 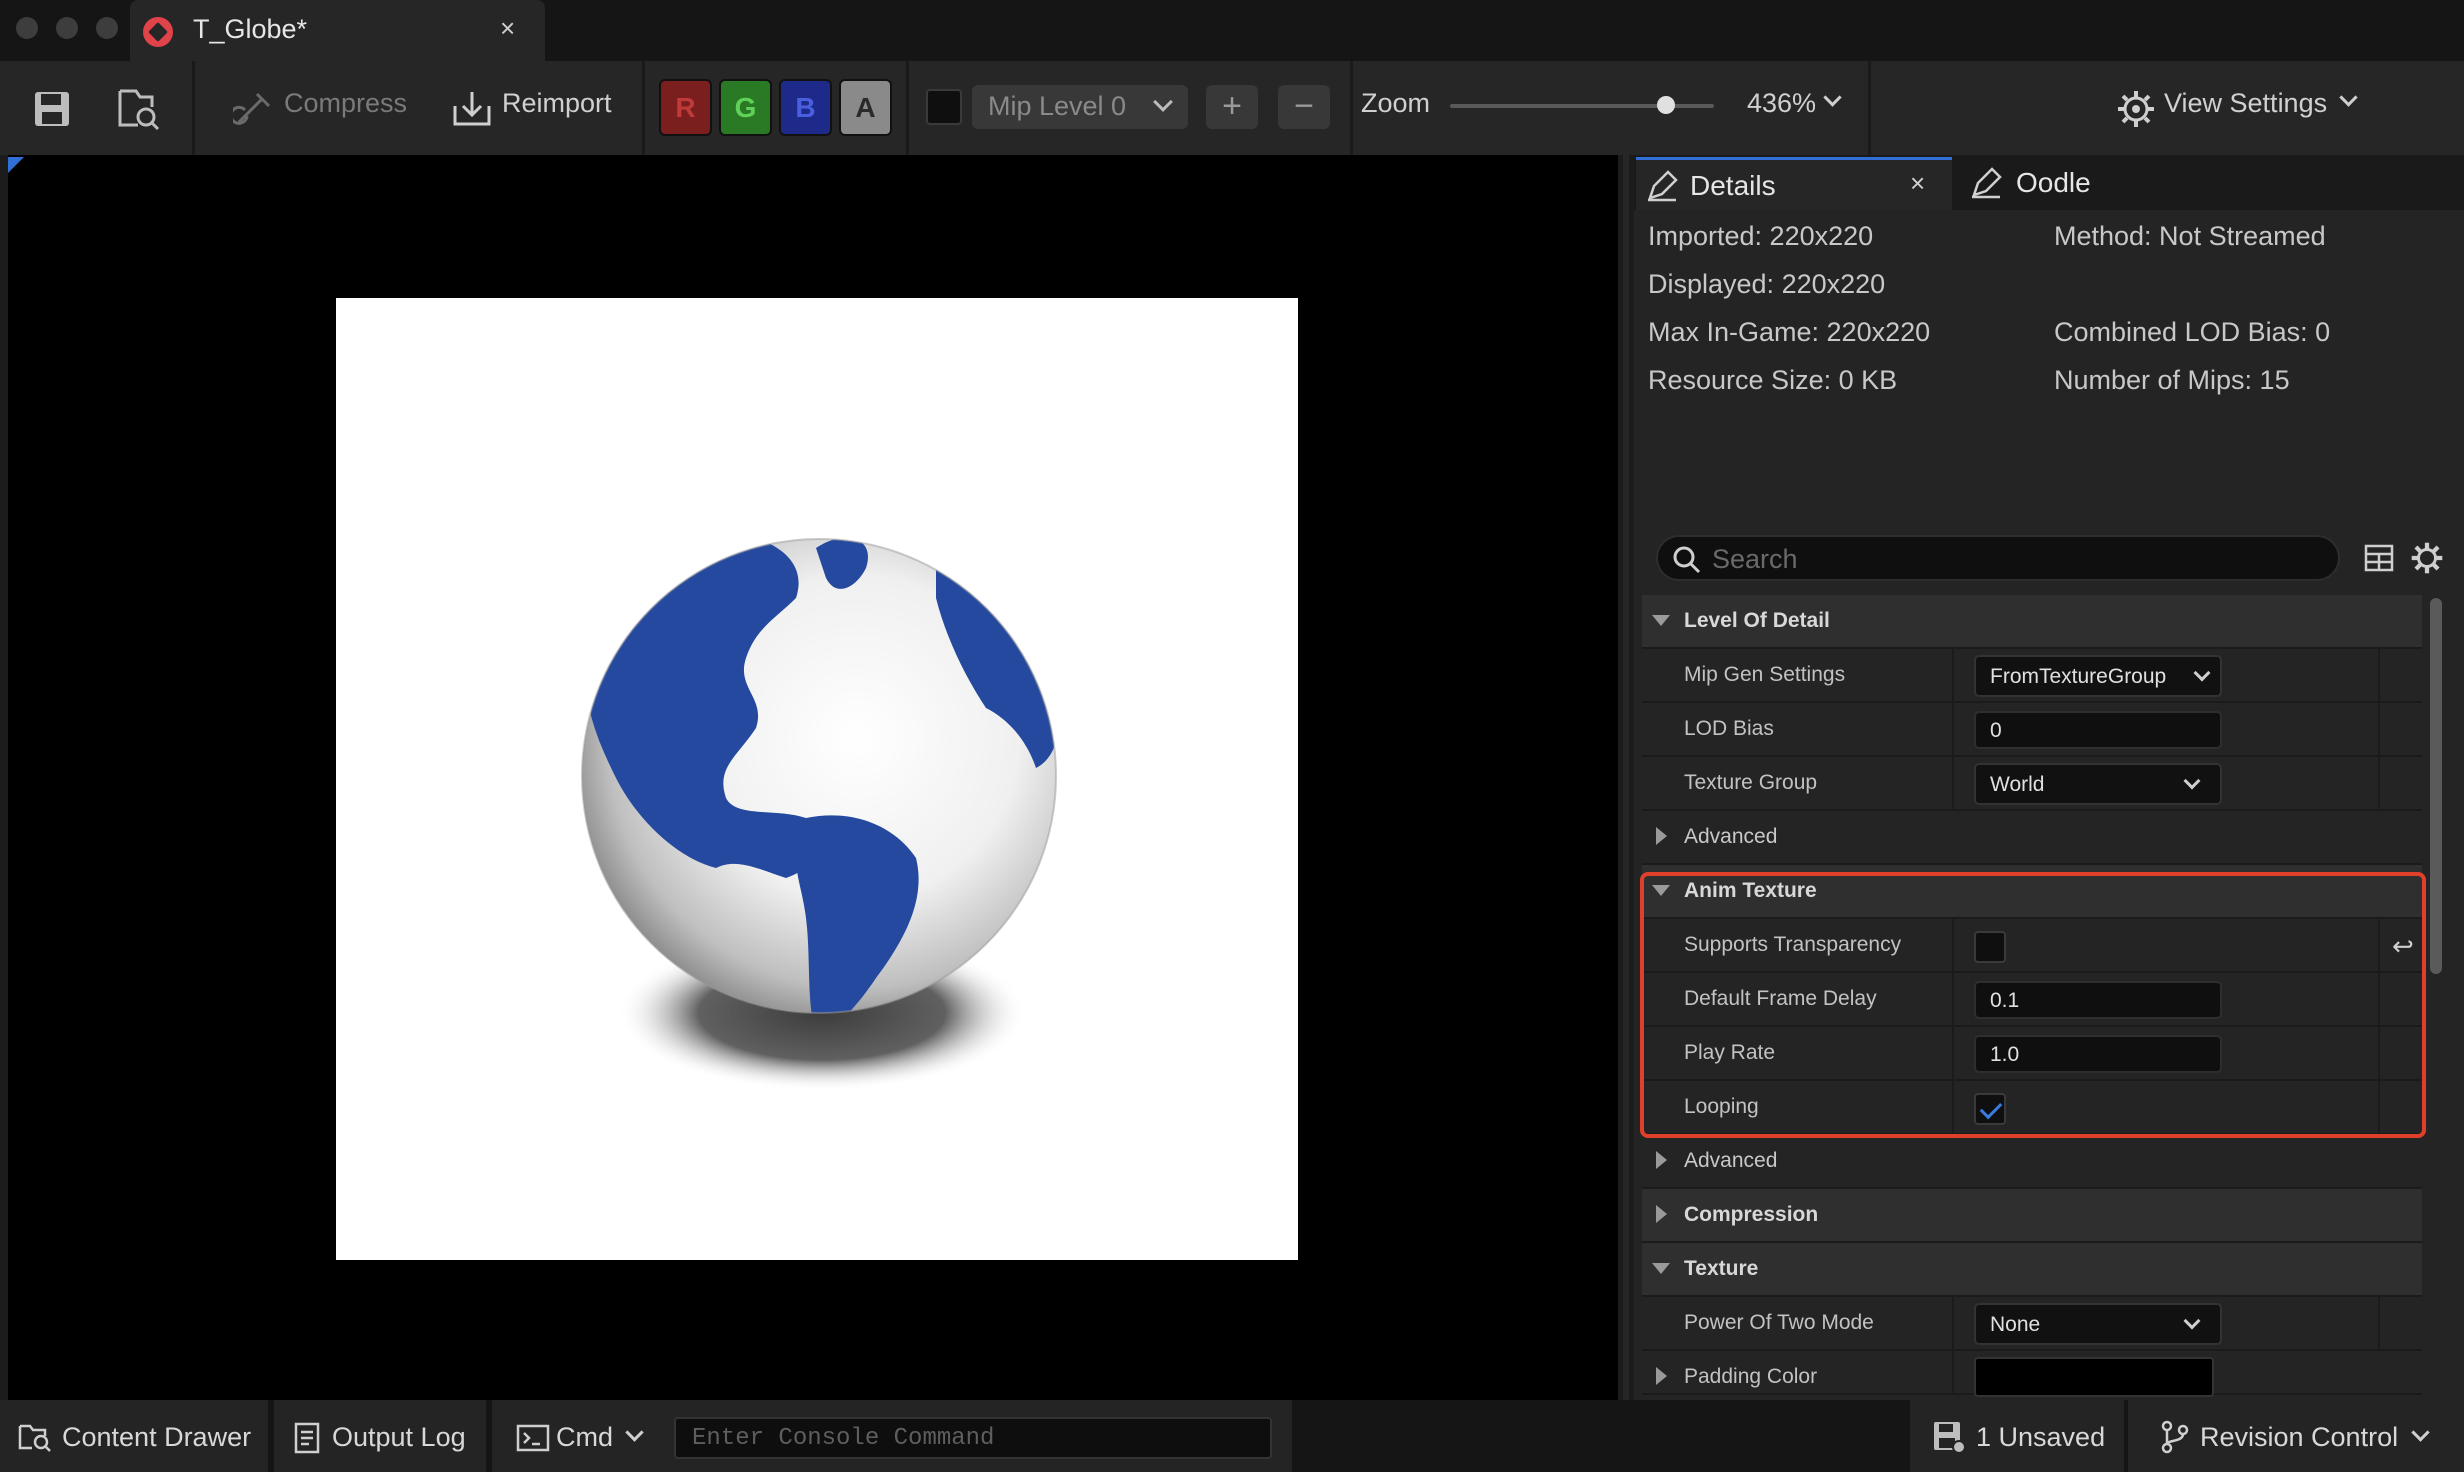 What do you see at coordinates (2078, 676) in the screenshot?
I see `dropdown-value: FromTextureGroup` at bounding box center [2078, 676].